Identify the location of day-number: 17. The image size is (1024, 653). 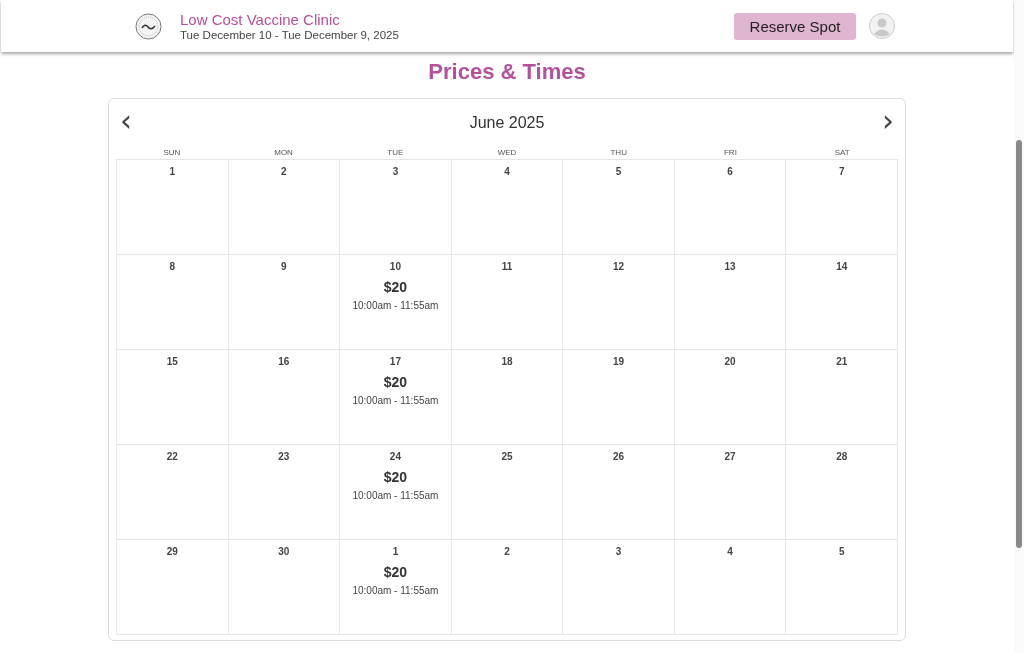
(395, 362).